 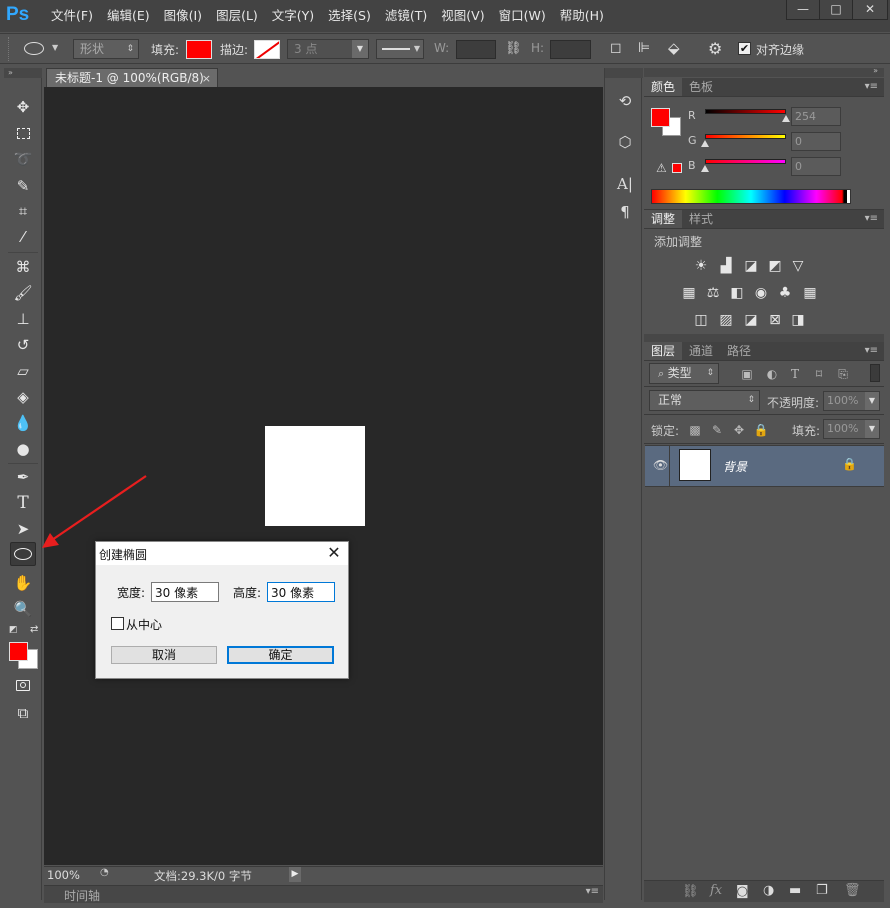 I want to click on gradient-map-icon: ◨, so click(x=798, y=320).